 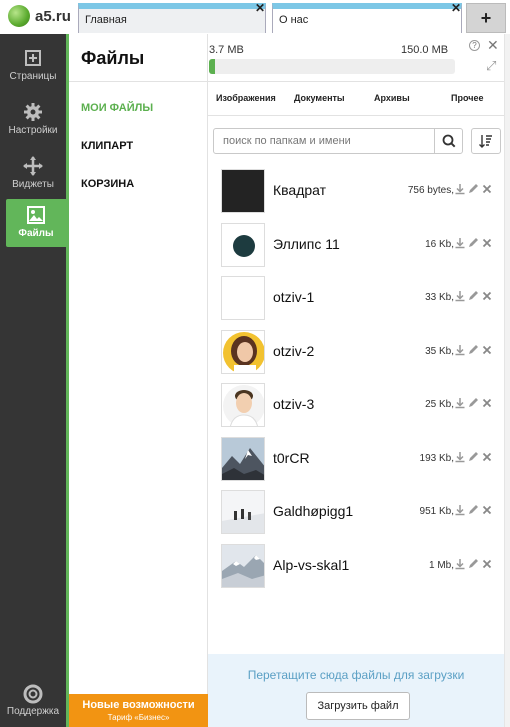 What do you see at coordinates (33, 694) in the screenshot?
I see `lifebuoy-icon` at bounding box center [33, 694].